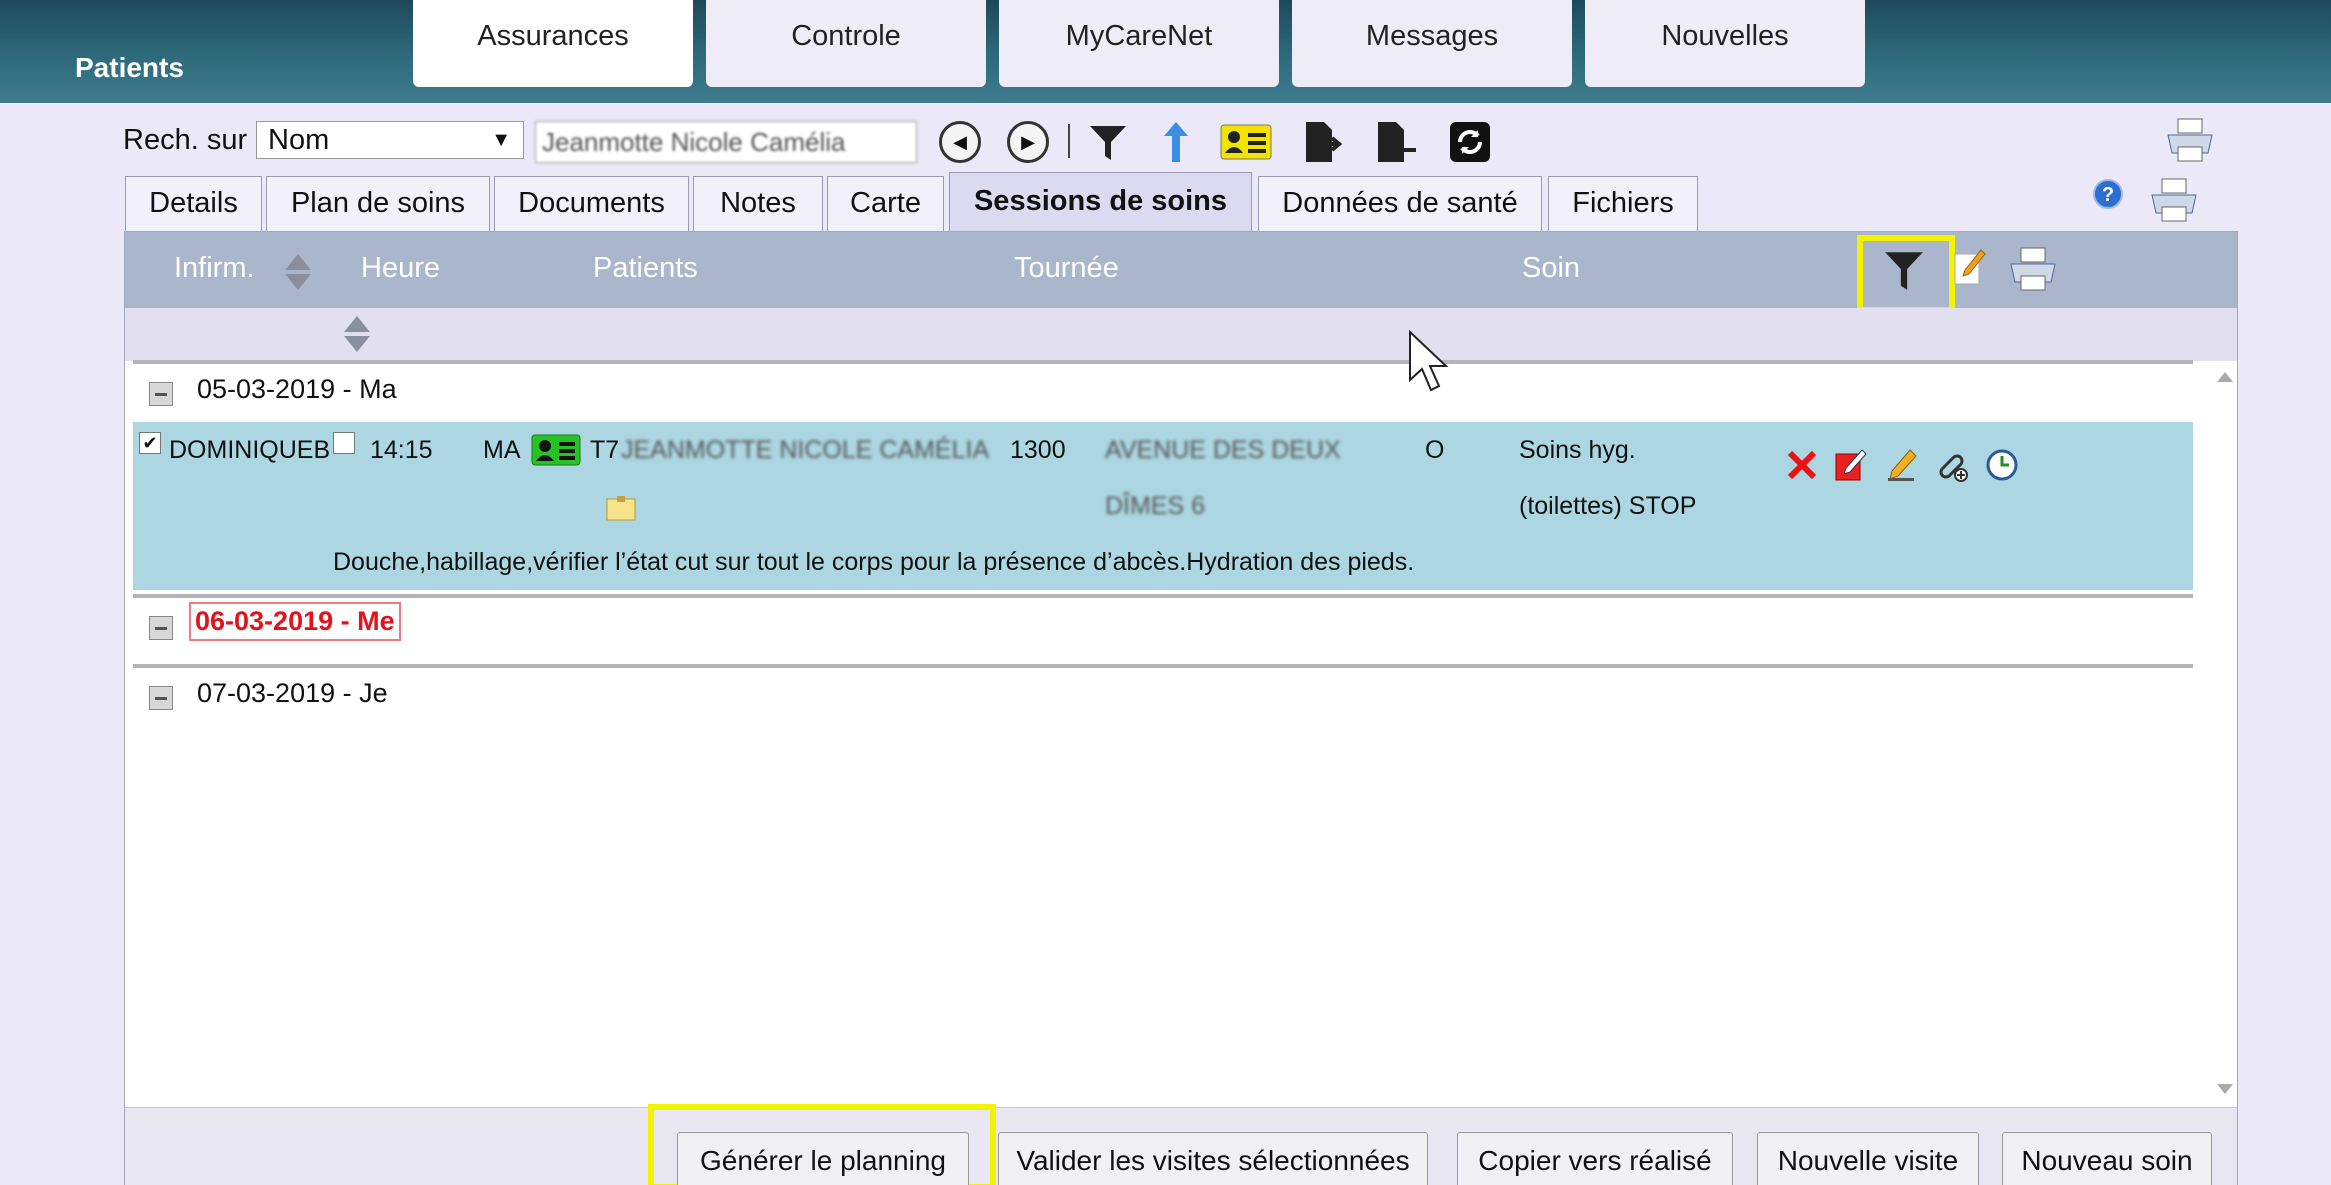  I want to click on visit-address-line1: AVENUE DES DEUX, so click(1223, 450).